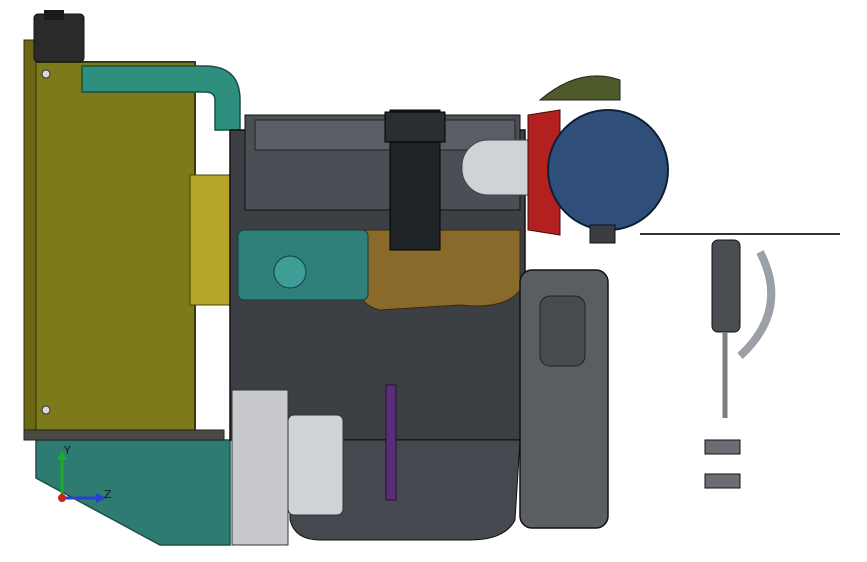  I want to click on coordinate-triad: Y Z, so click(80, 480).